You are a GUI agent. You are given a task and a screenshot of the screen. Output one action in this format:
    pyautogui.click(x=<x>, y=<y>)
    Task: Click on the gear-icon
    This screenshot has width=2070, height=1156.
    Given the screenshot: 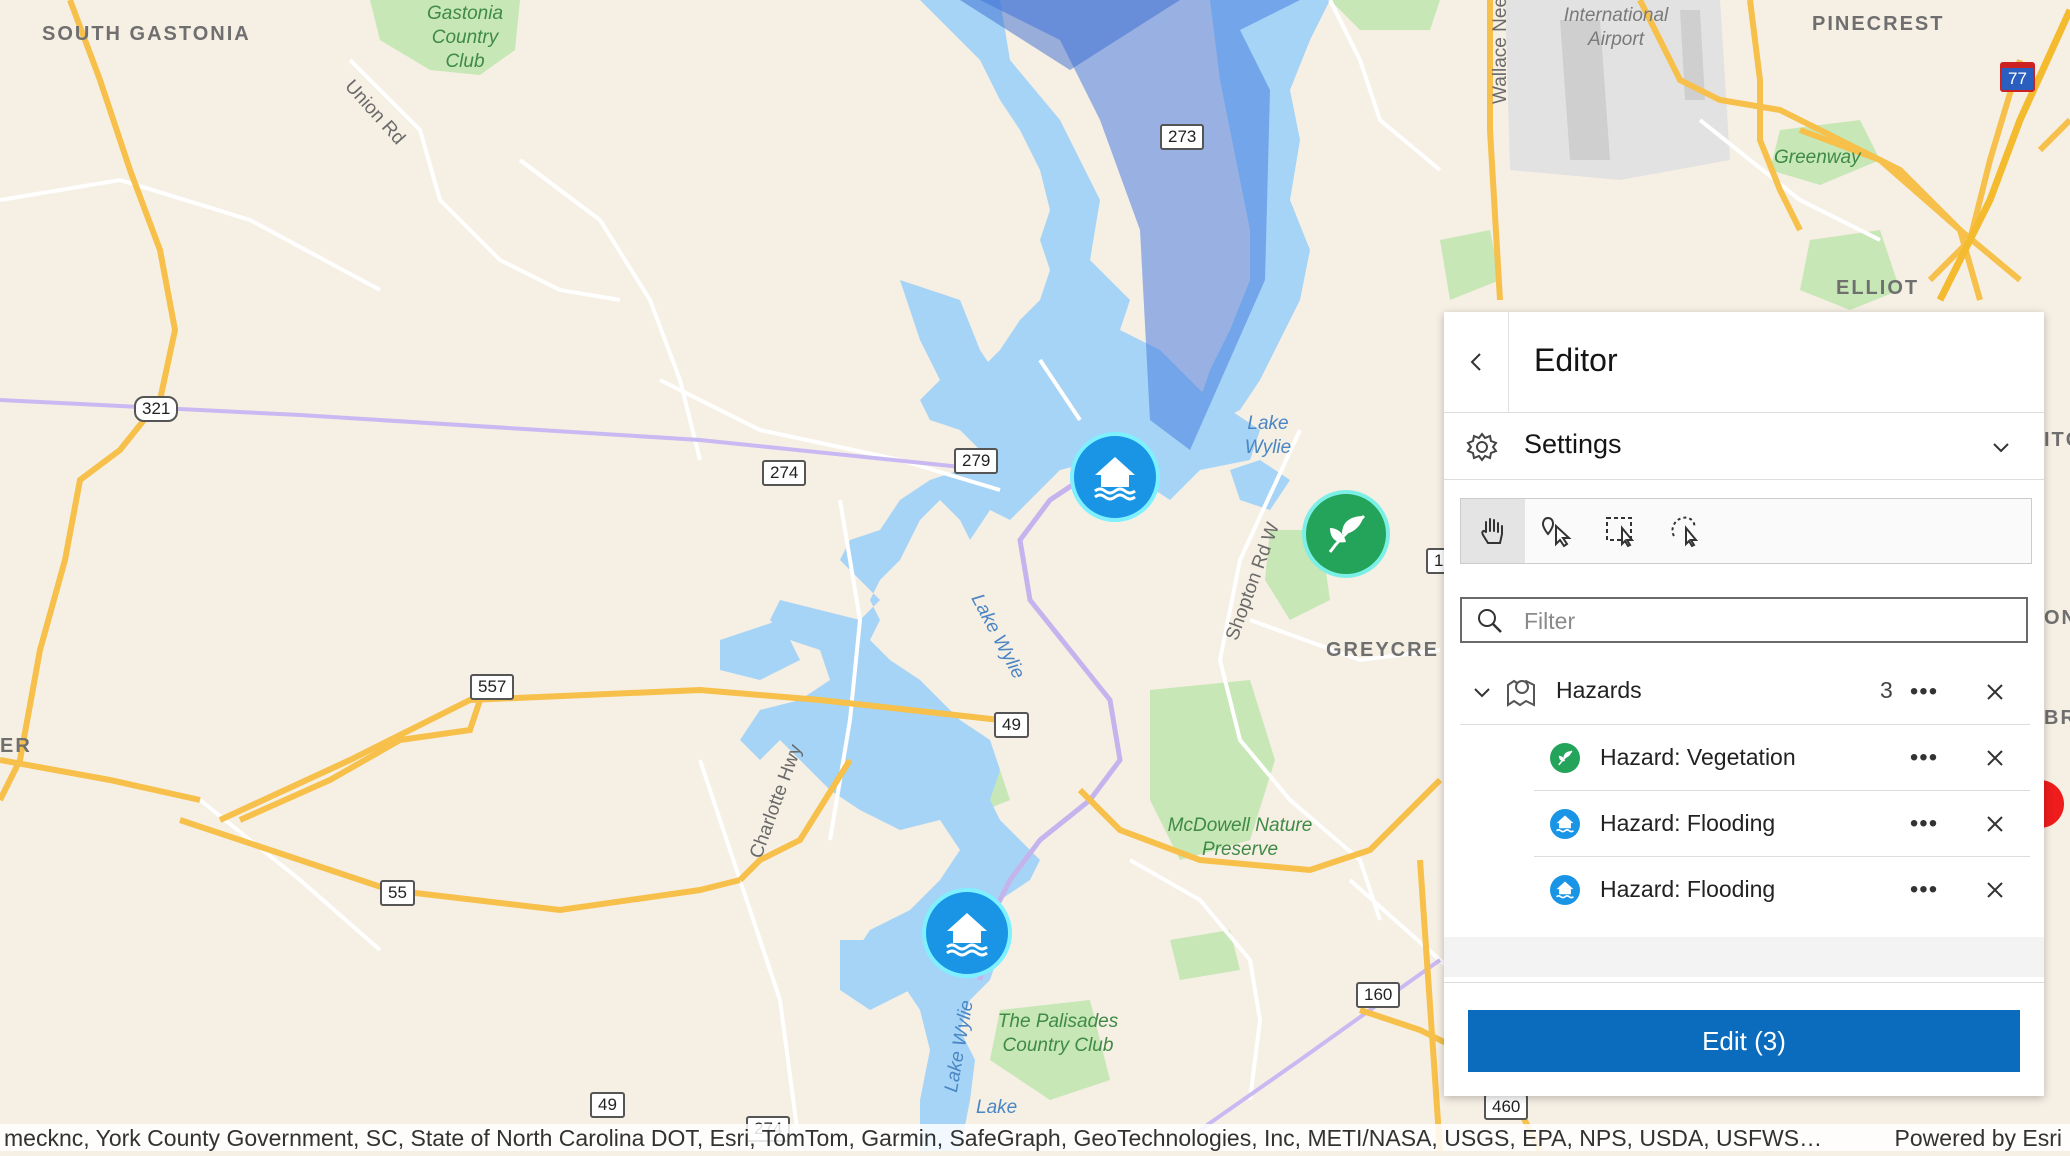 What is the action you would take?
    pyautogui.click(x=1482, y=447)
    